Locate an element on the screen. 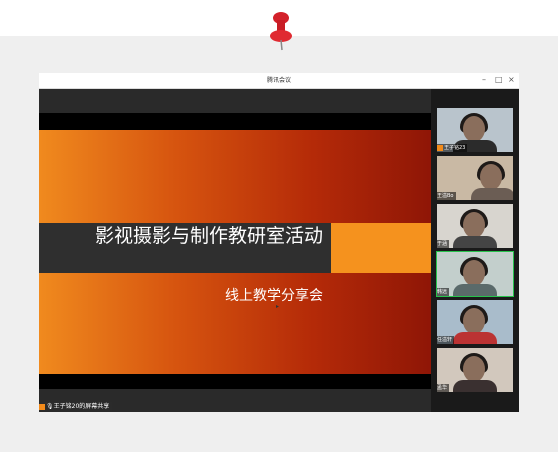  mic-icon: 🎙 is located at coordinates (50, 406).